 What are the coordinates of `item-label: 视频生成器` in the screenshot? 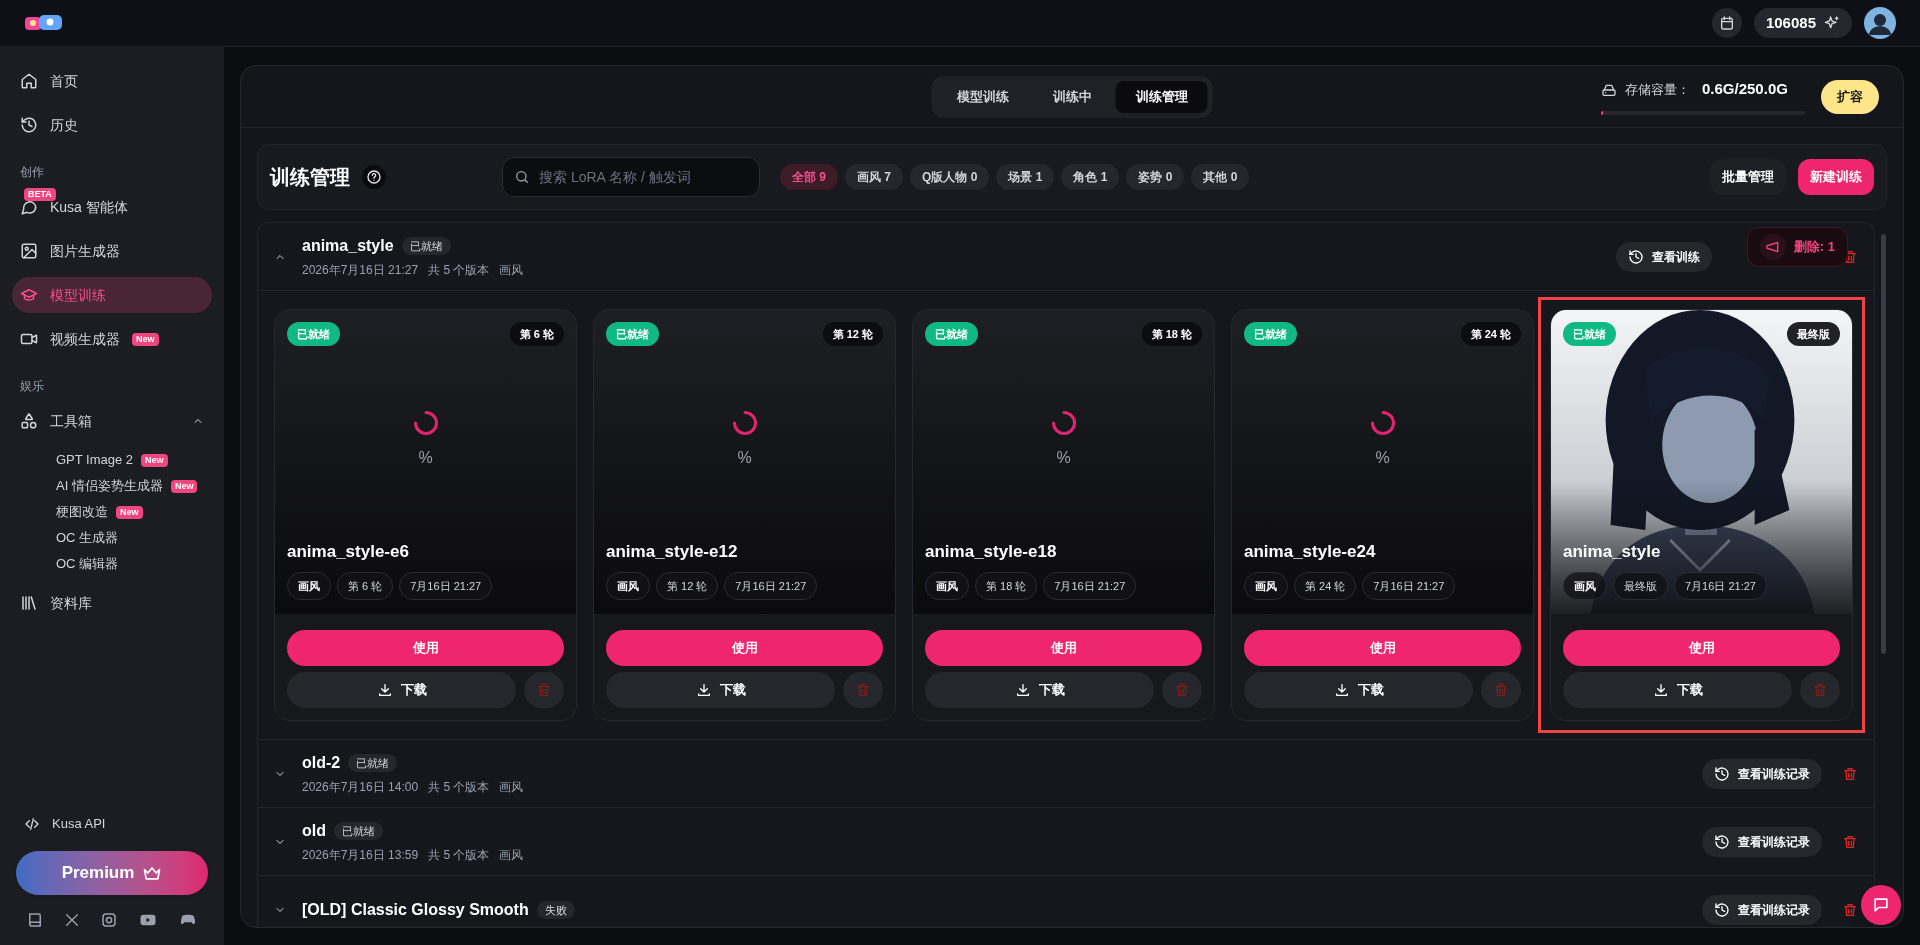 It's located at (85, 339).